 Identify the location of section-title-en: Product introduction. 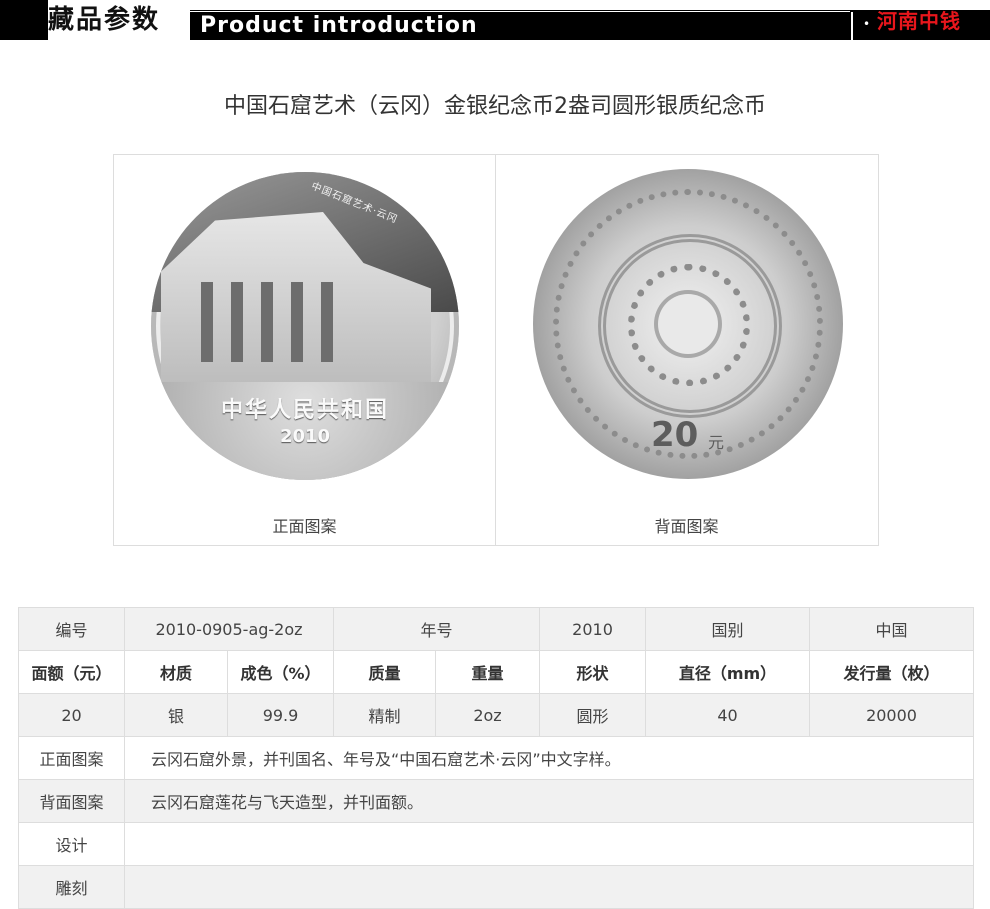
(339, 25).